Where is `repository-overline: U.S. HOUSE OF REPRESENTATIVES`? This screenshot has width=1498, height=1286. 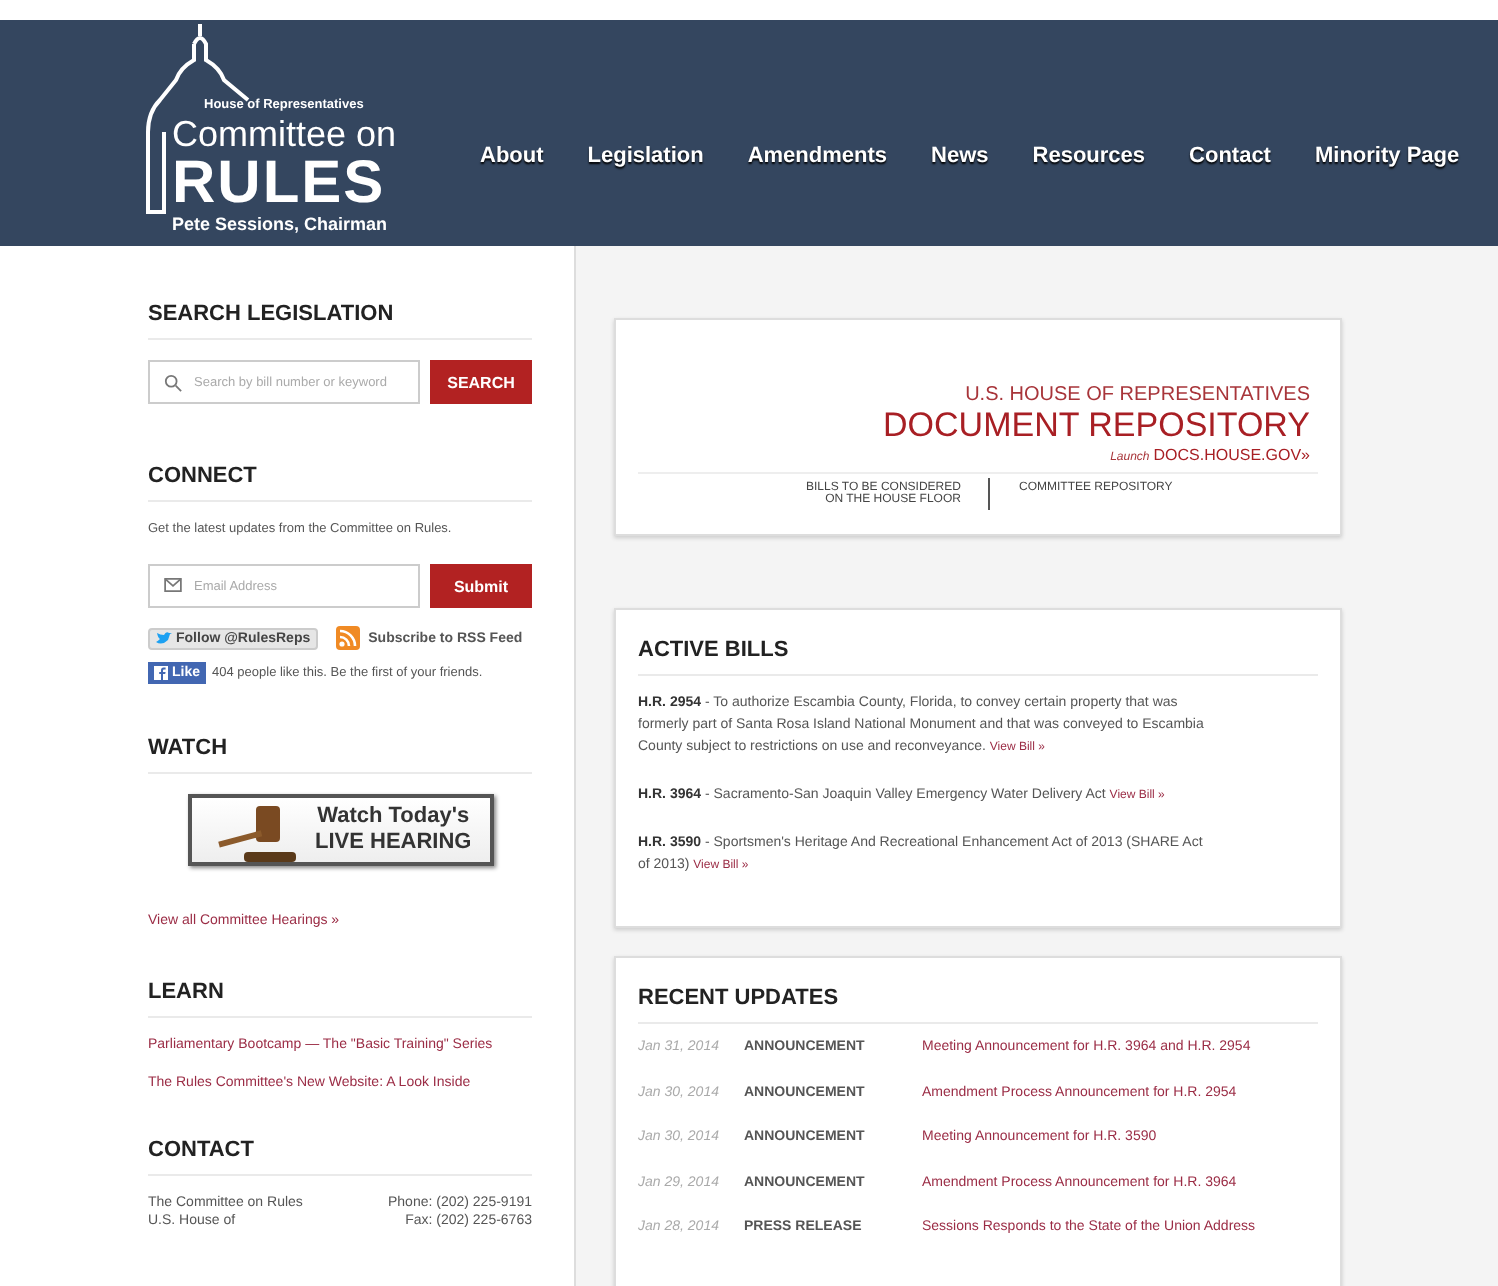 repository-overline: U.S. HOUSE OF REPRESENTATIVES is located at coordinates (1137, 395).